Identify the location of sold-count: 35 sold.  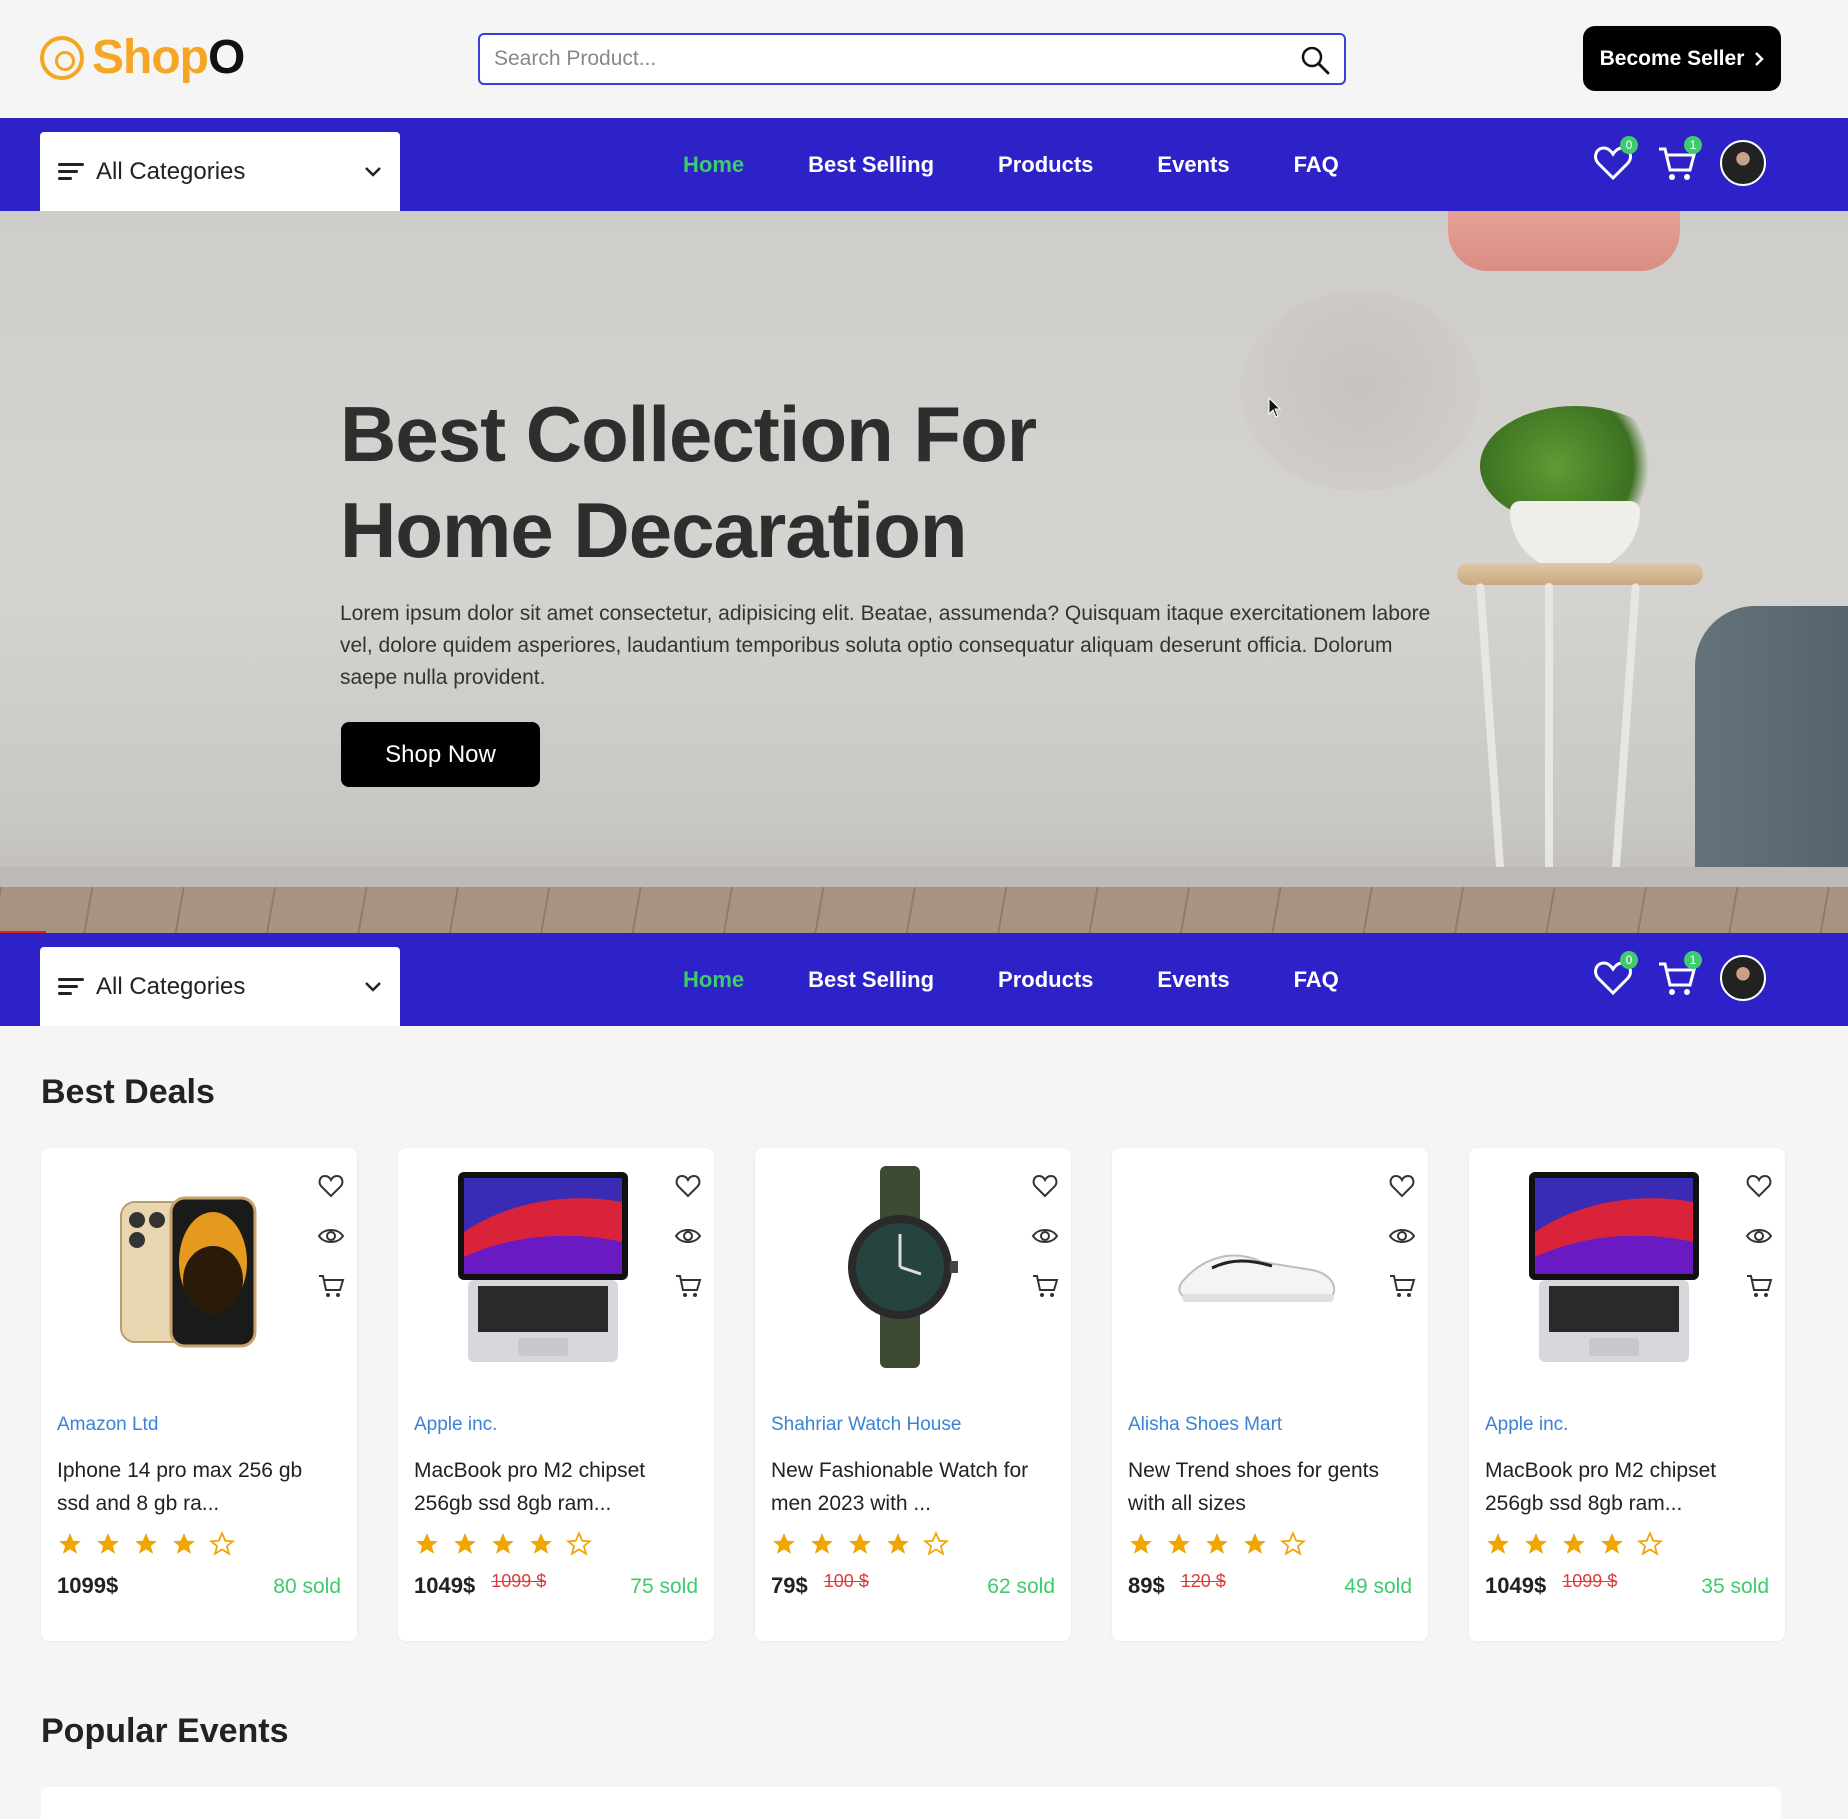
(1735, 1586).